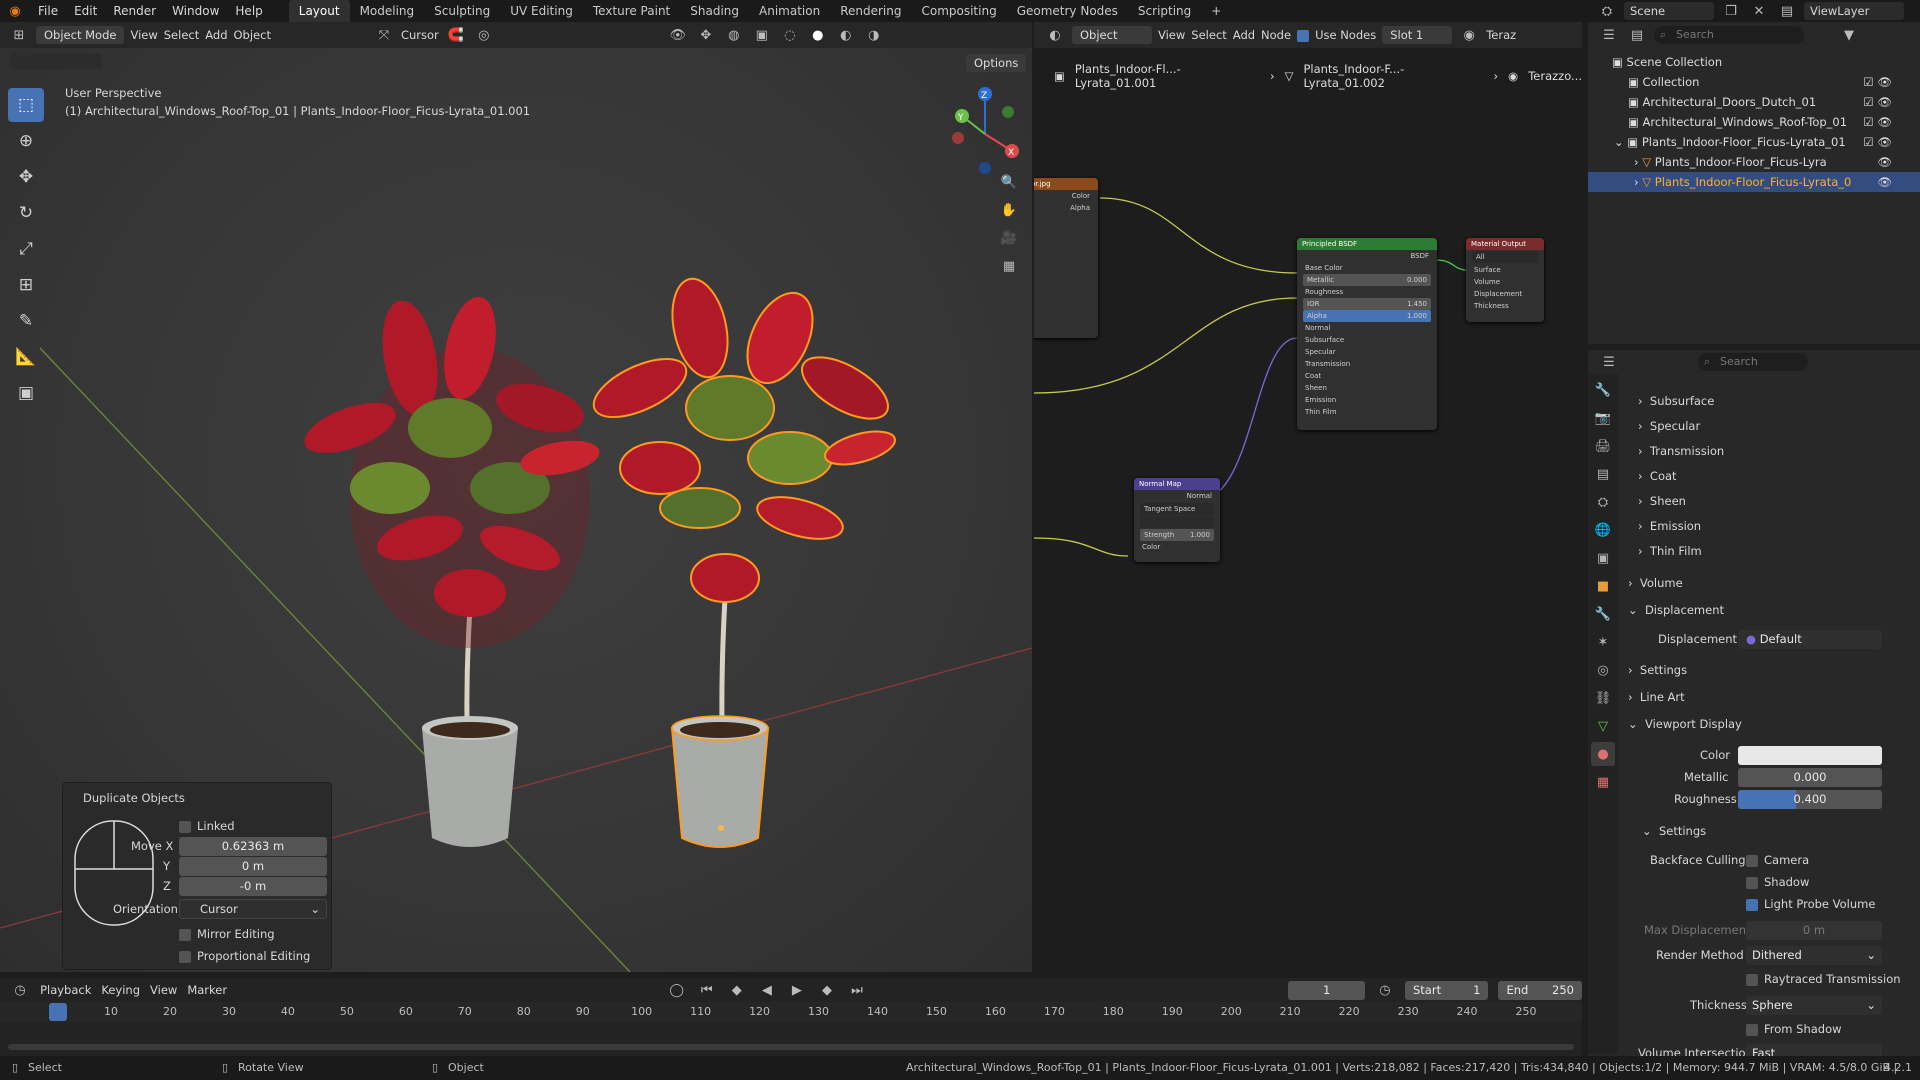 This screenshot has height=1080, width=1920. I want to click on physics-tab-icon: ◎, so click(1603, 670).